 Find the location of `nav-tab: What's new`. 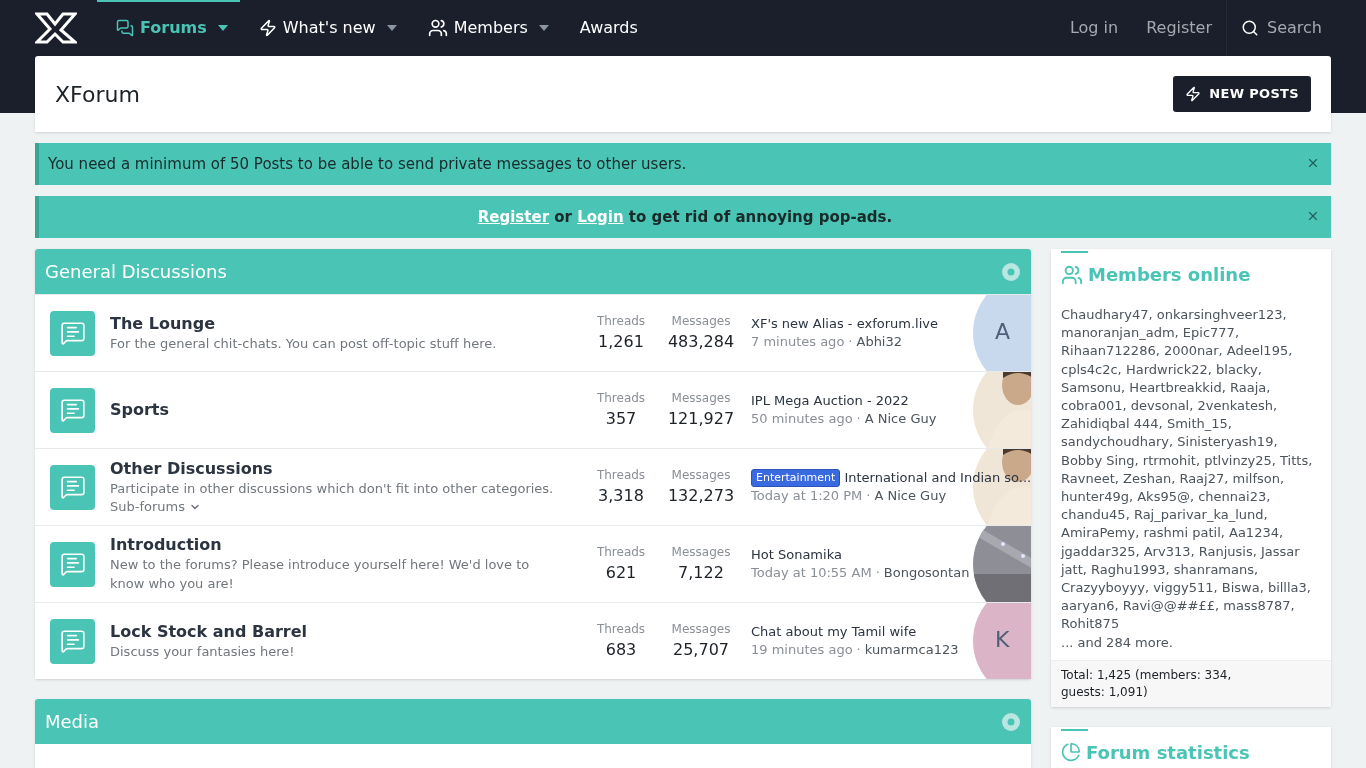

nav-tab: What's new is located at coordinates (317, 28).